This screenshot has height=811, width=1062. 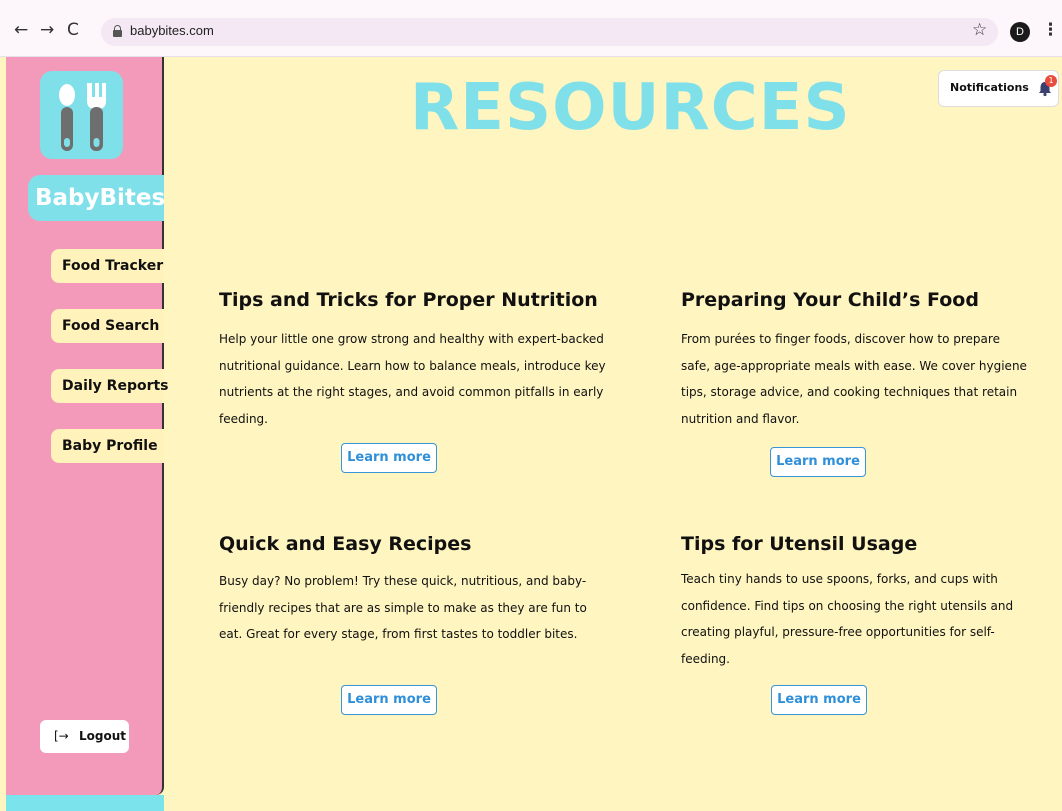 I want to click on notification-count-badge: 1, so click(x=1051, y=81).